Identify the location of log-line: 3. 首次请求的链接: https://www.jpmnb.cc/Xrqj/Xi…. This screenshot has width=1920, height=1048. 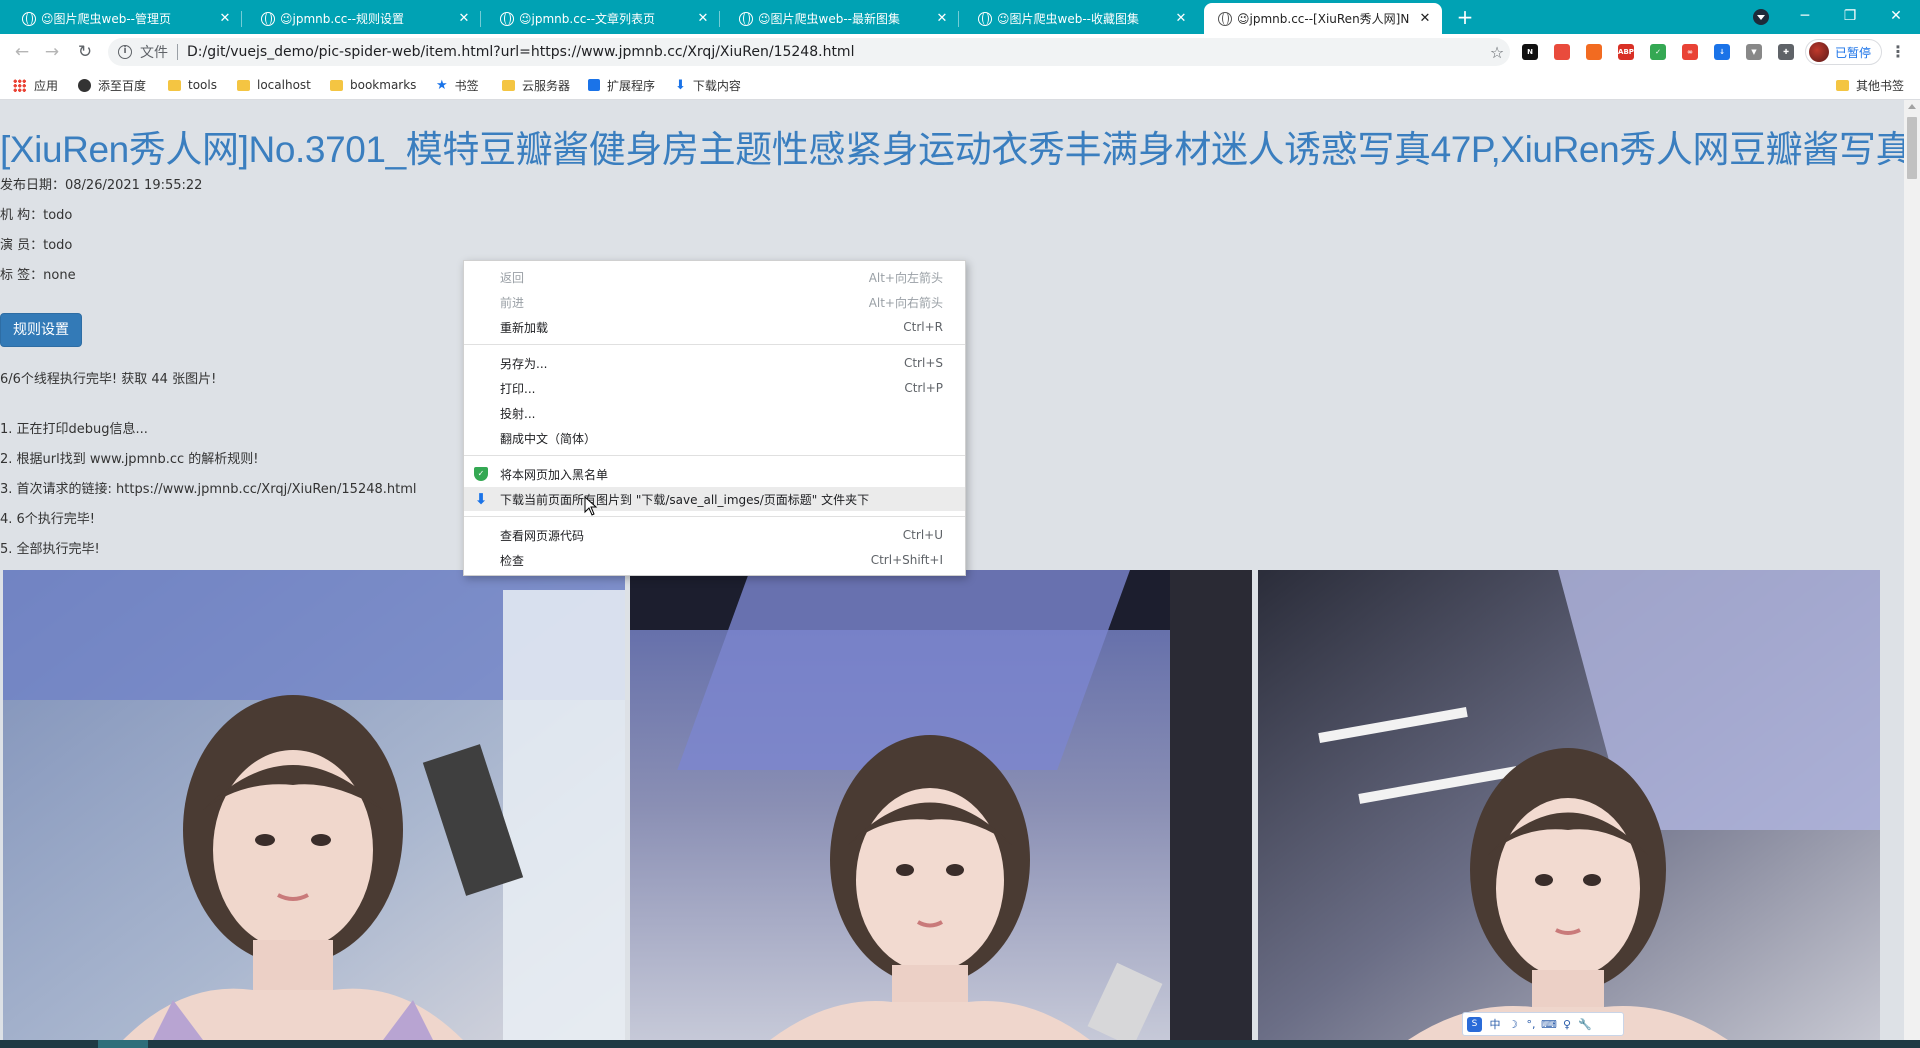
(208, 489).